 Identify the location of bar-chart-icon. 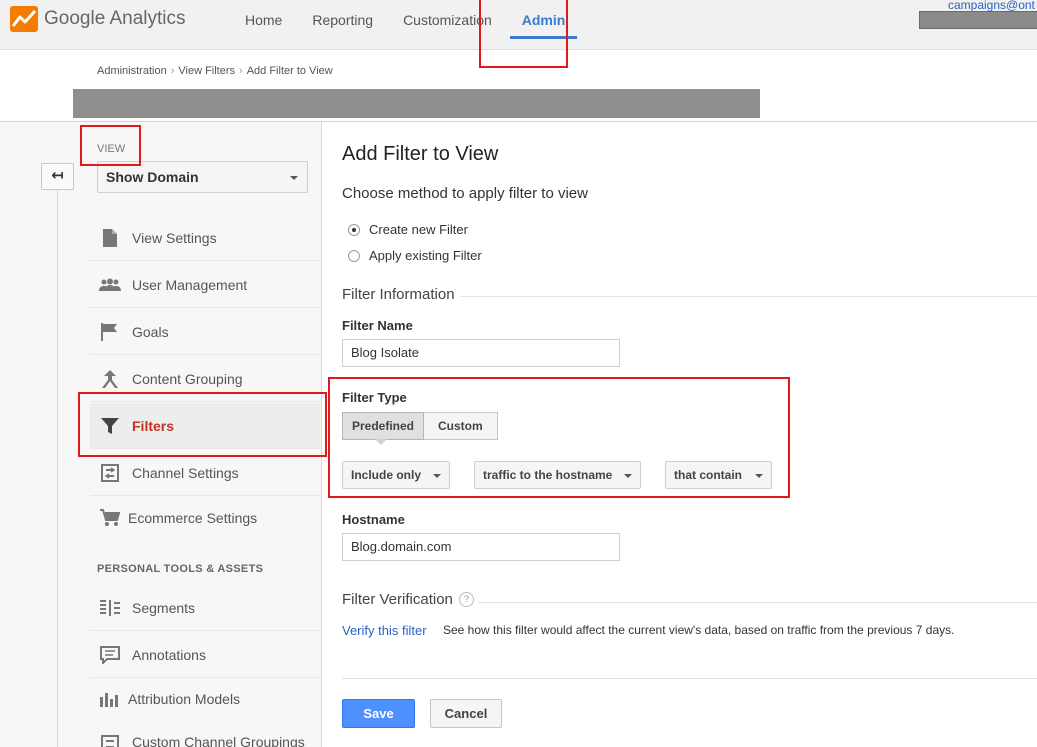
(110, 699).